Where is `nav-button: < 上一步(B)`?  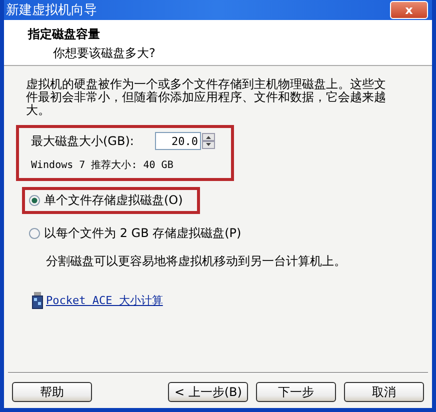
nav-button: < 上一步(B) is located at coordinates (208, 392).